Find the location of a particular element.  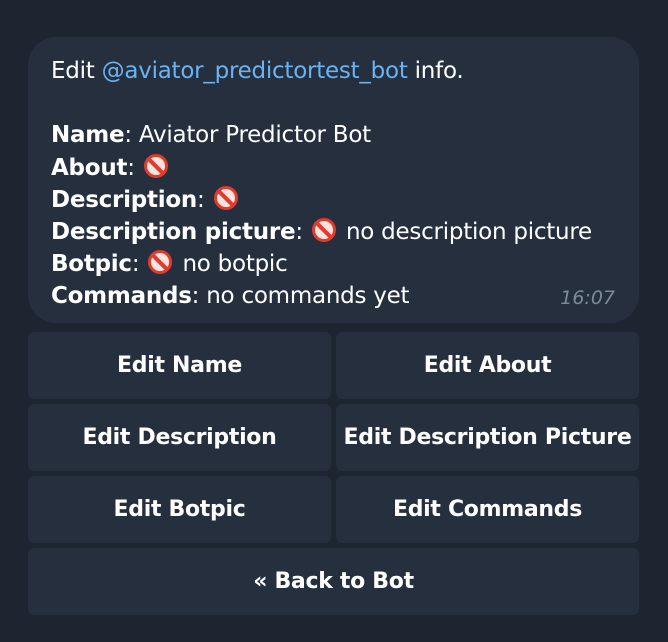

about-line: About: is located at coordinates (334, 168).